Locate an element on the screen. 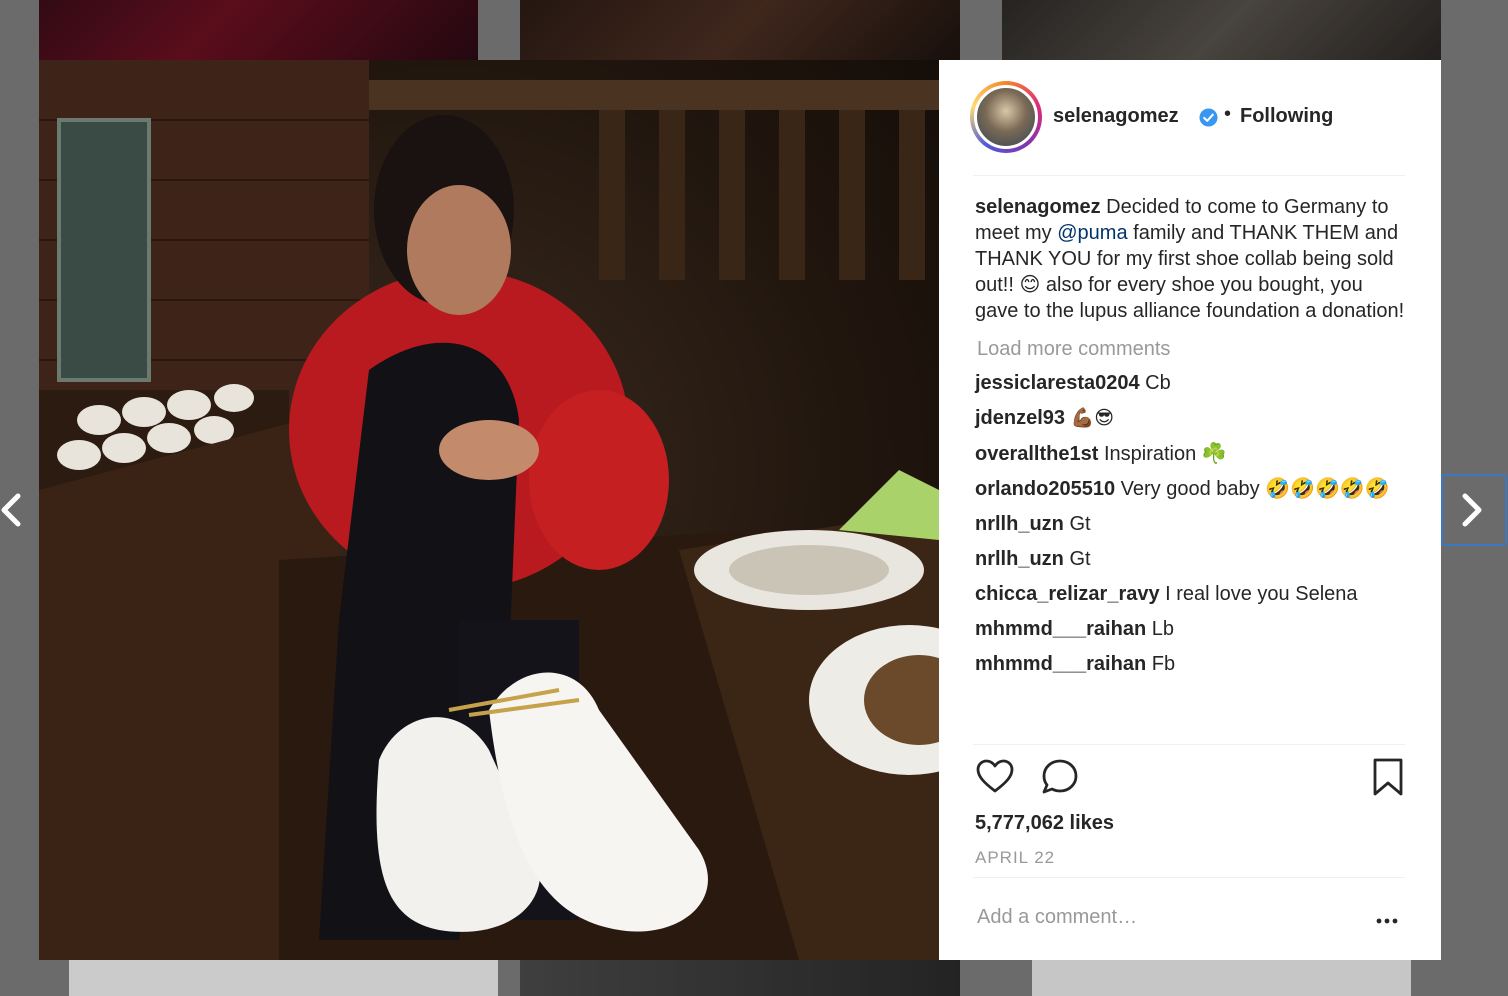 The width and height of the screenshot is (1508, 996). comment-item: mhmmd___raihan Lb is located at coordinates (1190, 629).